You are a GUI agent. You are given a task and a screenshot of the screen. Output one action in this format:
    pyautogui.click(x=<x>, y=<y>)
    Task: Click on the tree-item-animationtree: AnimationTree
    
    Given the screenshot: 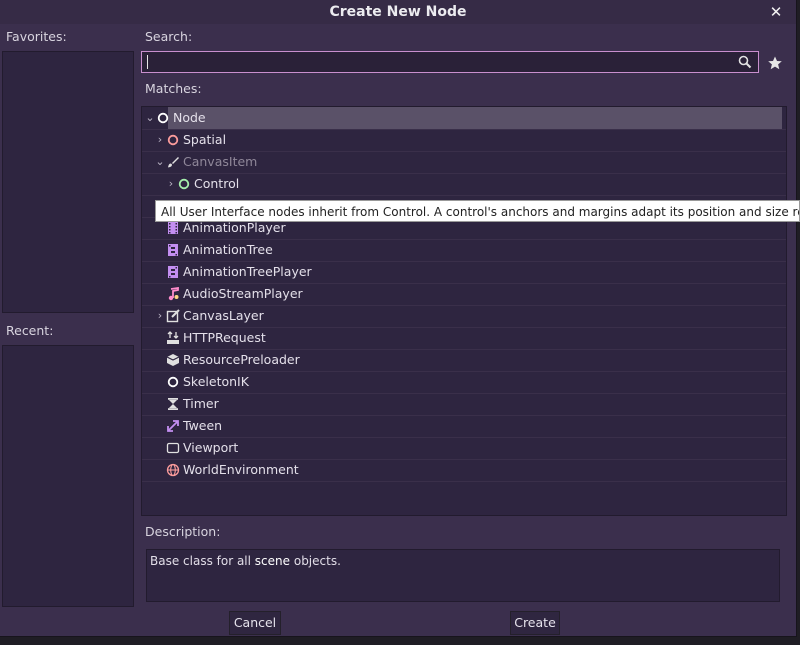 What is the action you would take?
    pyautogui.click(x=464, y=250)
    